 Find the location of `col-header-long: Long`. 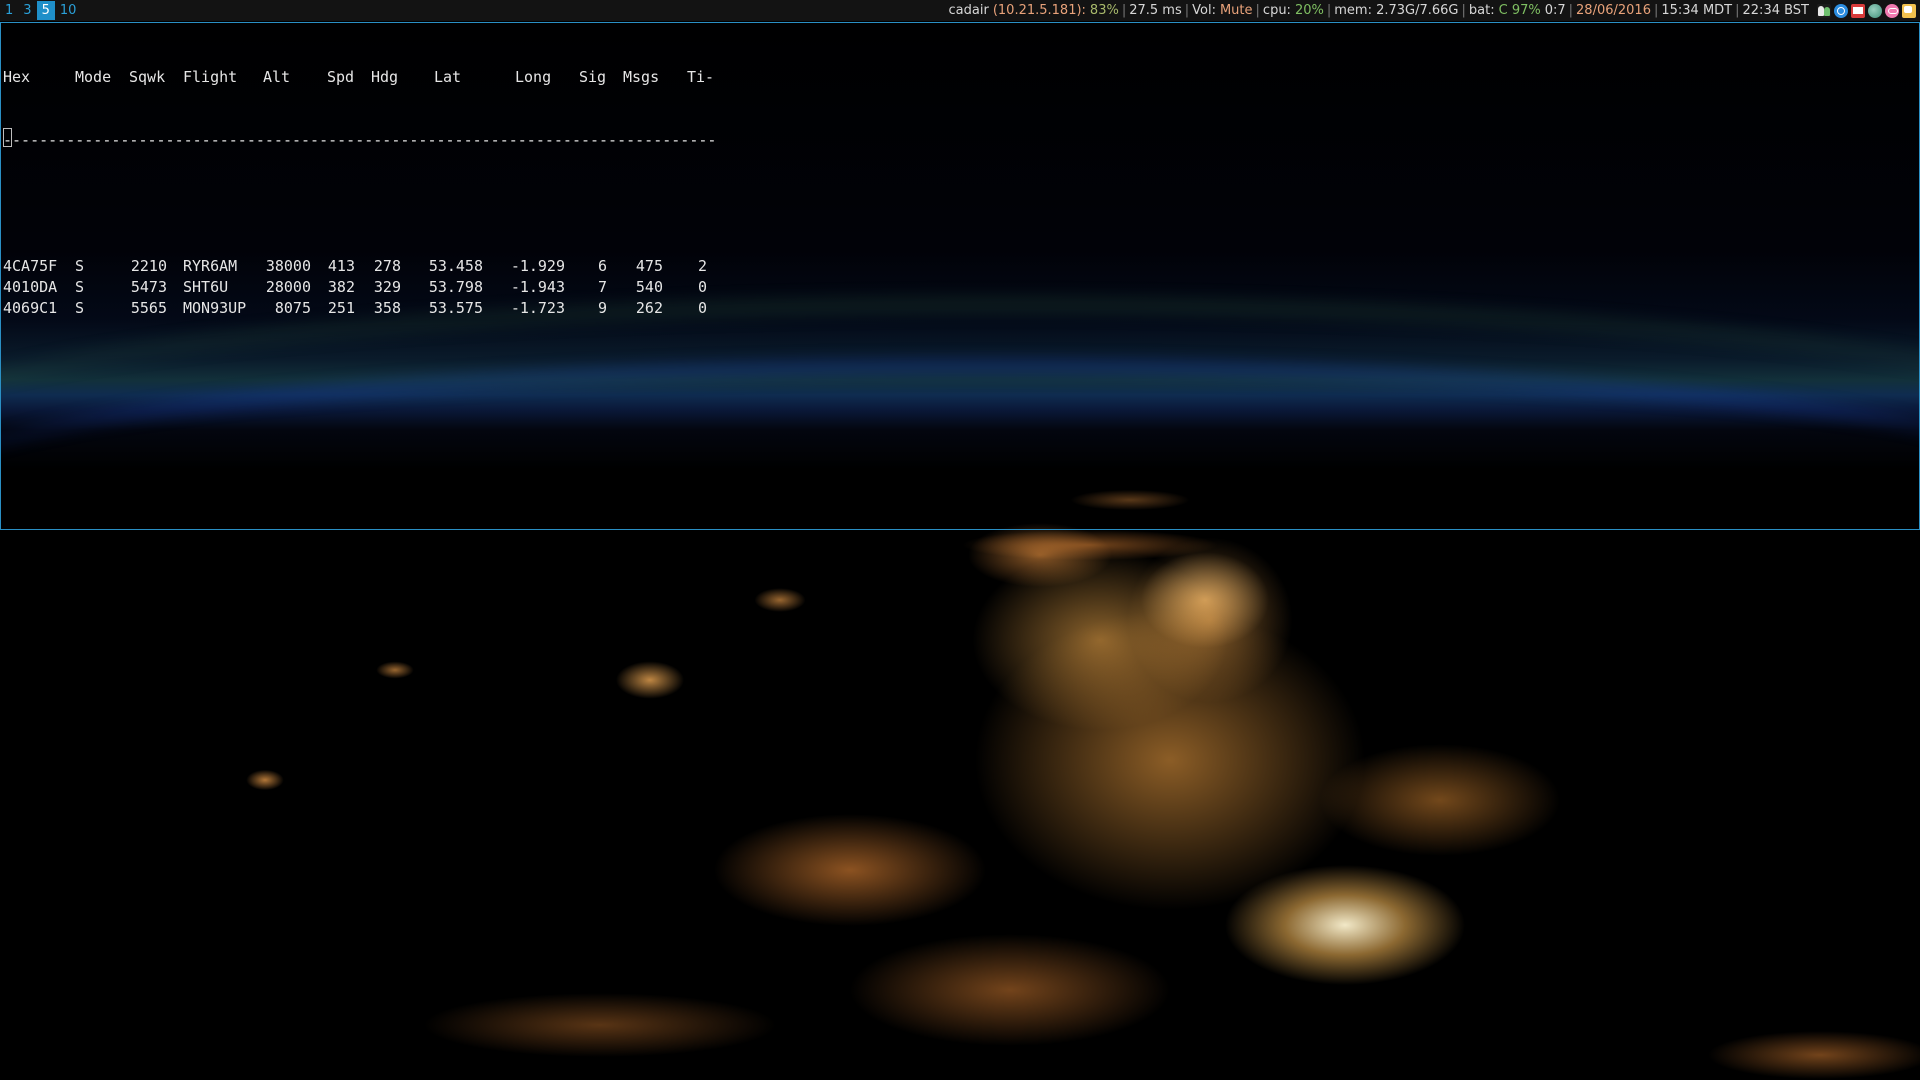

col-header-long: Long is located at coordinates (533, 77).